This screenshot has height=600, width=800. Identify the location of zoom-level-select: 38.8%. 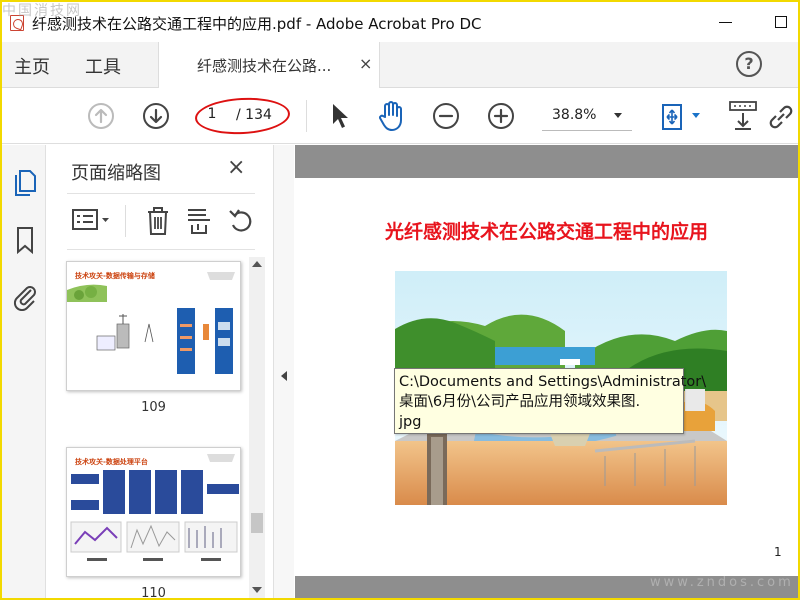
(574, 115).